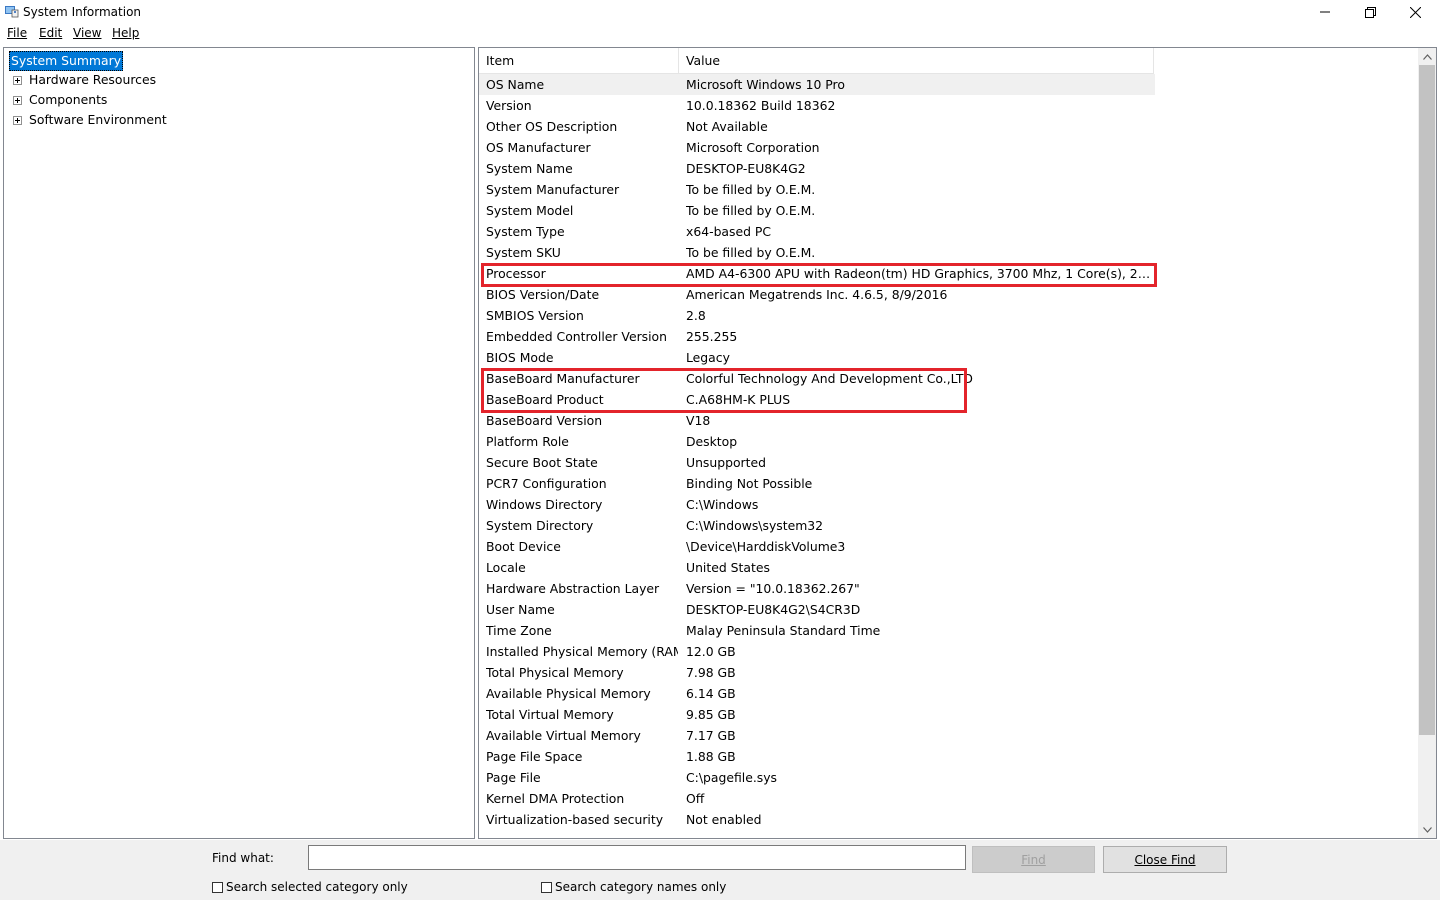 The image size is (1440, 900). What do you see at coordinates (916, 60) in the screenshot?
I see `column-header-value: Value` at bounding box center [916, 60].